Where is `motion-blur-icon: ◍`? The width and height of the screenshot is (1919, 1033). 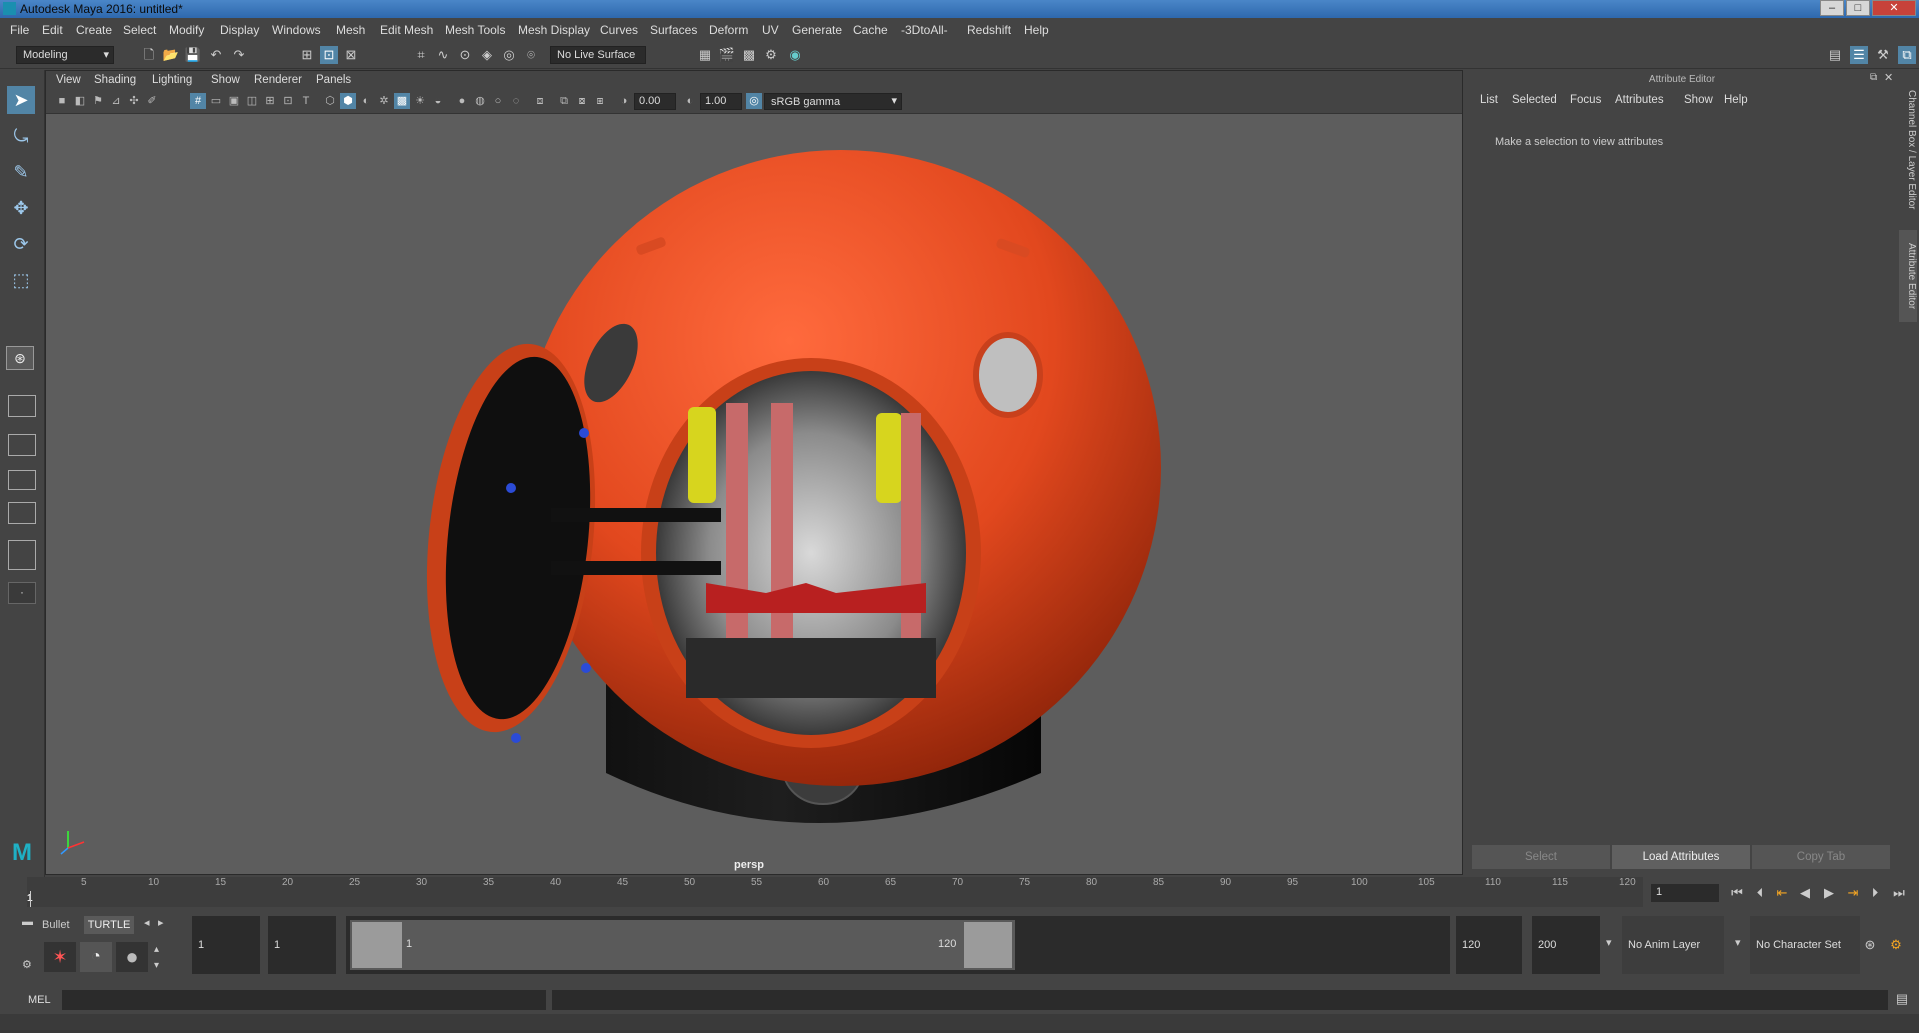 motion-blur-icon: ◍ is located at coordinates (480, 101).